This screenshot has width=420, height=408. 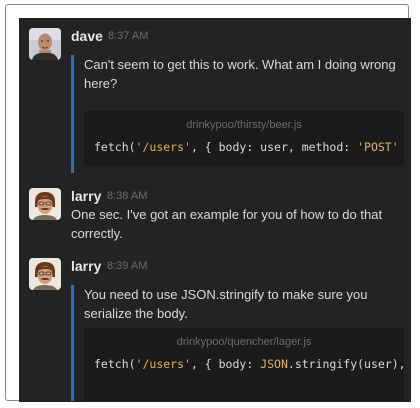 I want to click on snippet-filename: drinkypoo/thirsty/beer.js, so click(x=244, y=125).